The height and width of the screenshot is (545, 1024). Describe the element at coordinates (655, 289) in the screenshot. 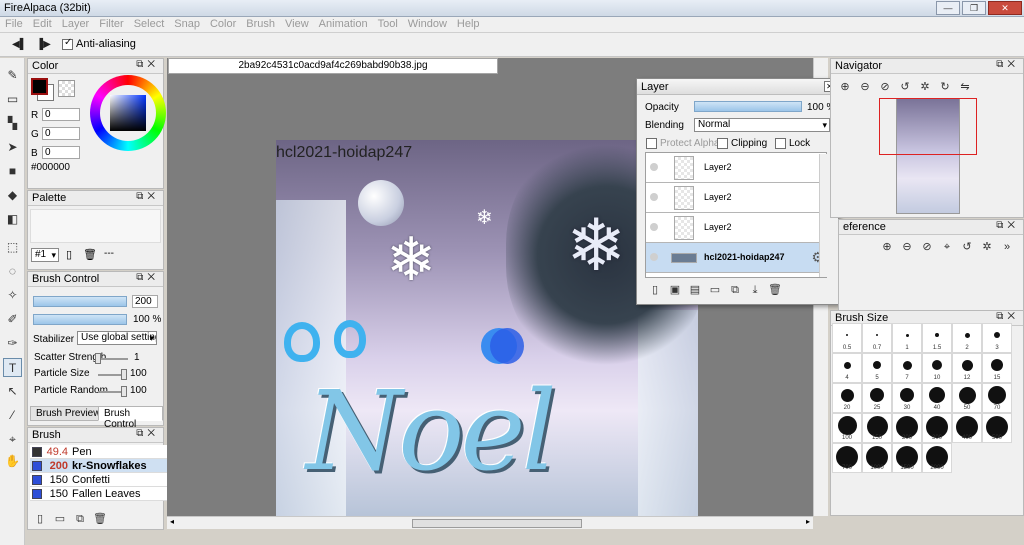

I see `new-layer-icon: ▯` at that location.